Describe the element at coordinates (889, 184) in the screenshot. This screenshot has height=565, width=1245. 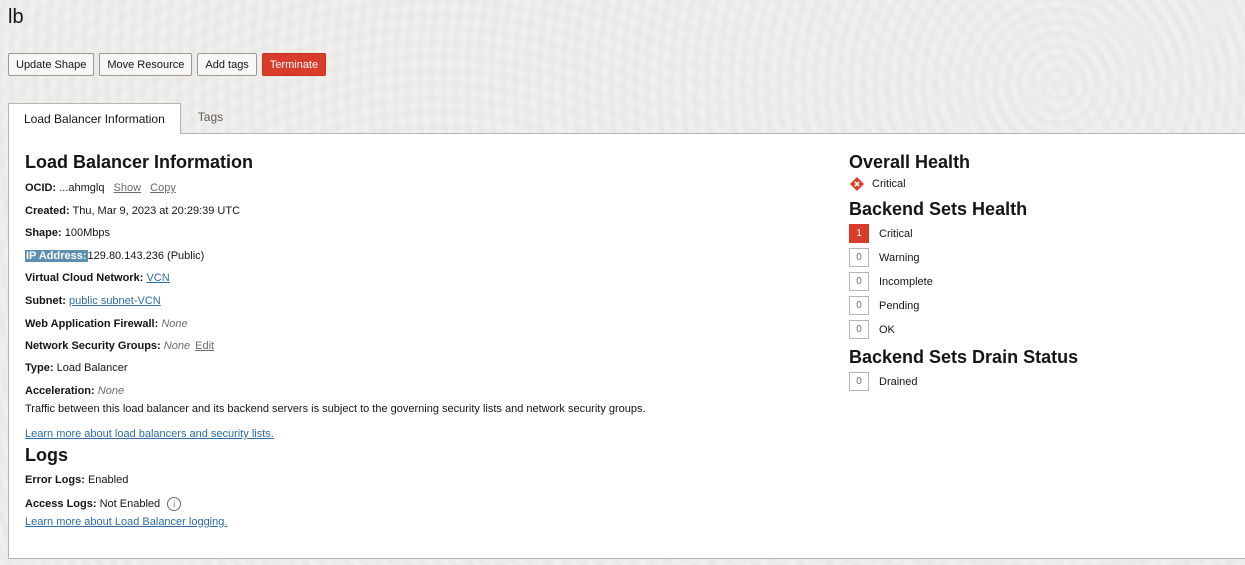
I see `overall-health-label: Critical` at that location.